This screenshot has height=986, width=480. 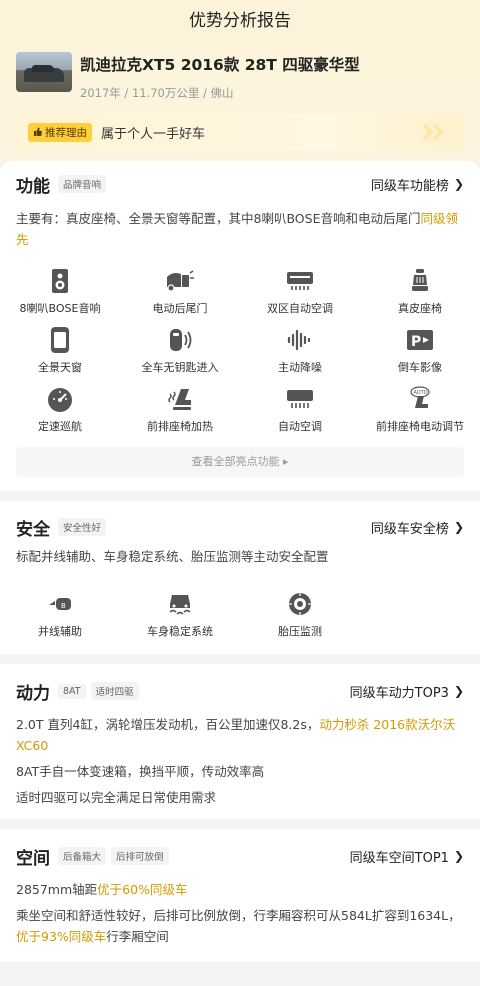 What do you see at coordinates (82, 527) in the screenshot?
I see `section-chip: 安全性好` at bounding box center [82, 527].